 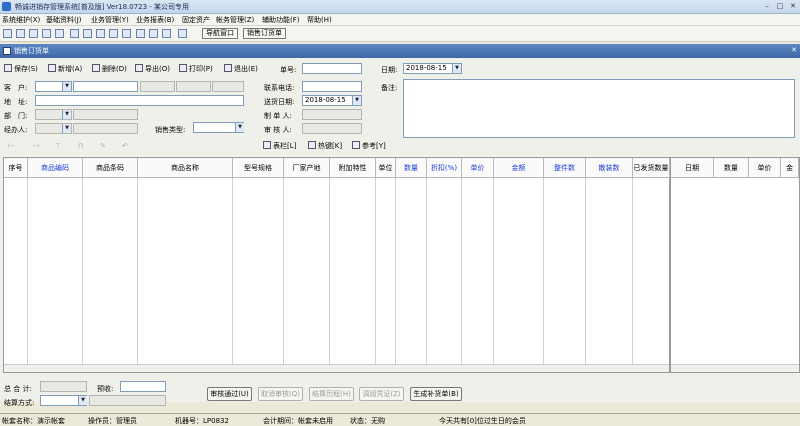 I want to click on address-input, so click(x=139, y=100).